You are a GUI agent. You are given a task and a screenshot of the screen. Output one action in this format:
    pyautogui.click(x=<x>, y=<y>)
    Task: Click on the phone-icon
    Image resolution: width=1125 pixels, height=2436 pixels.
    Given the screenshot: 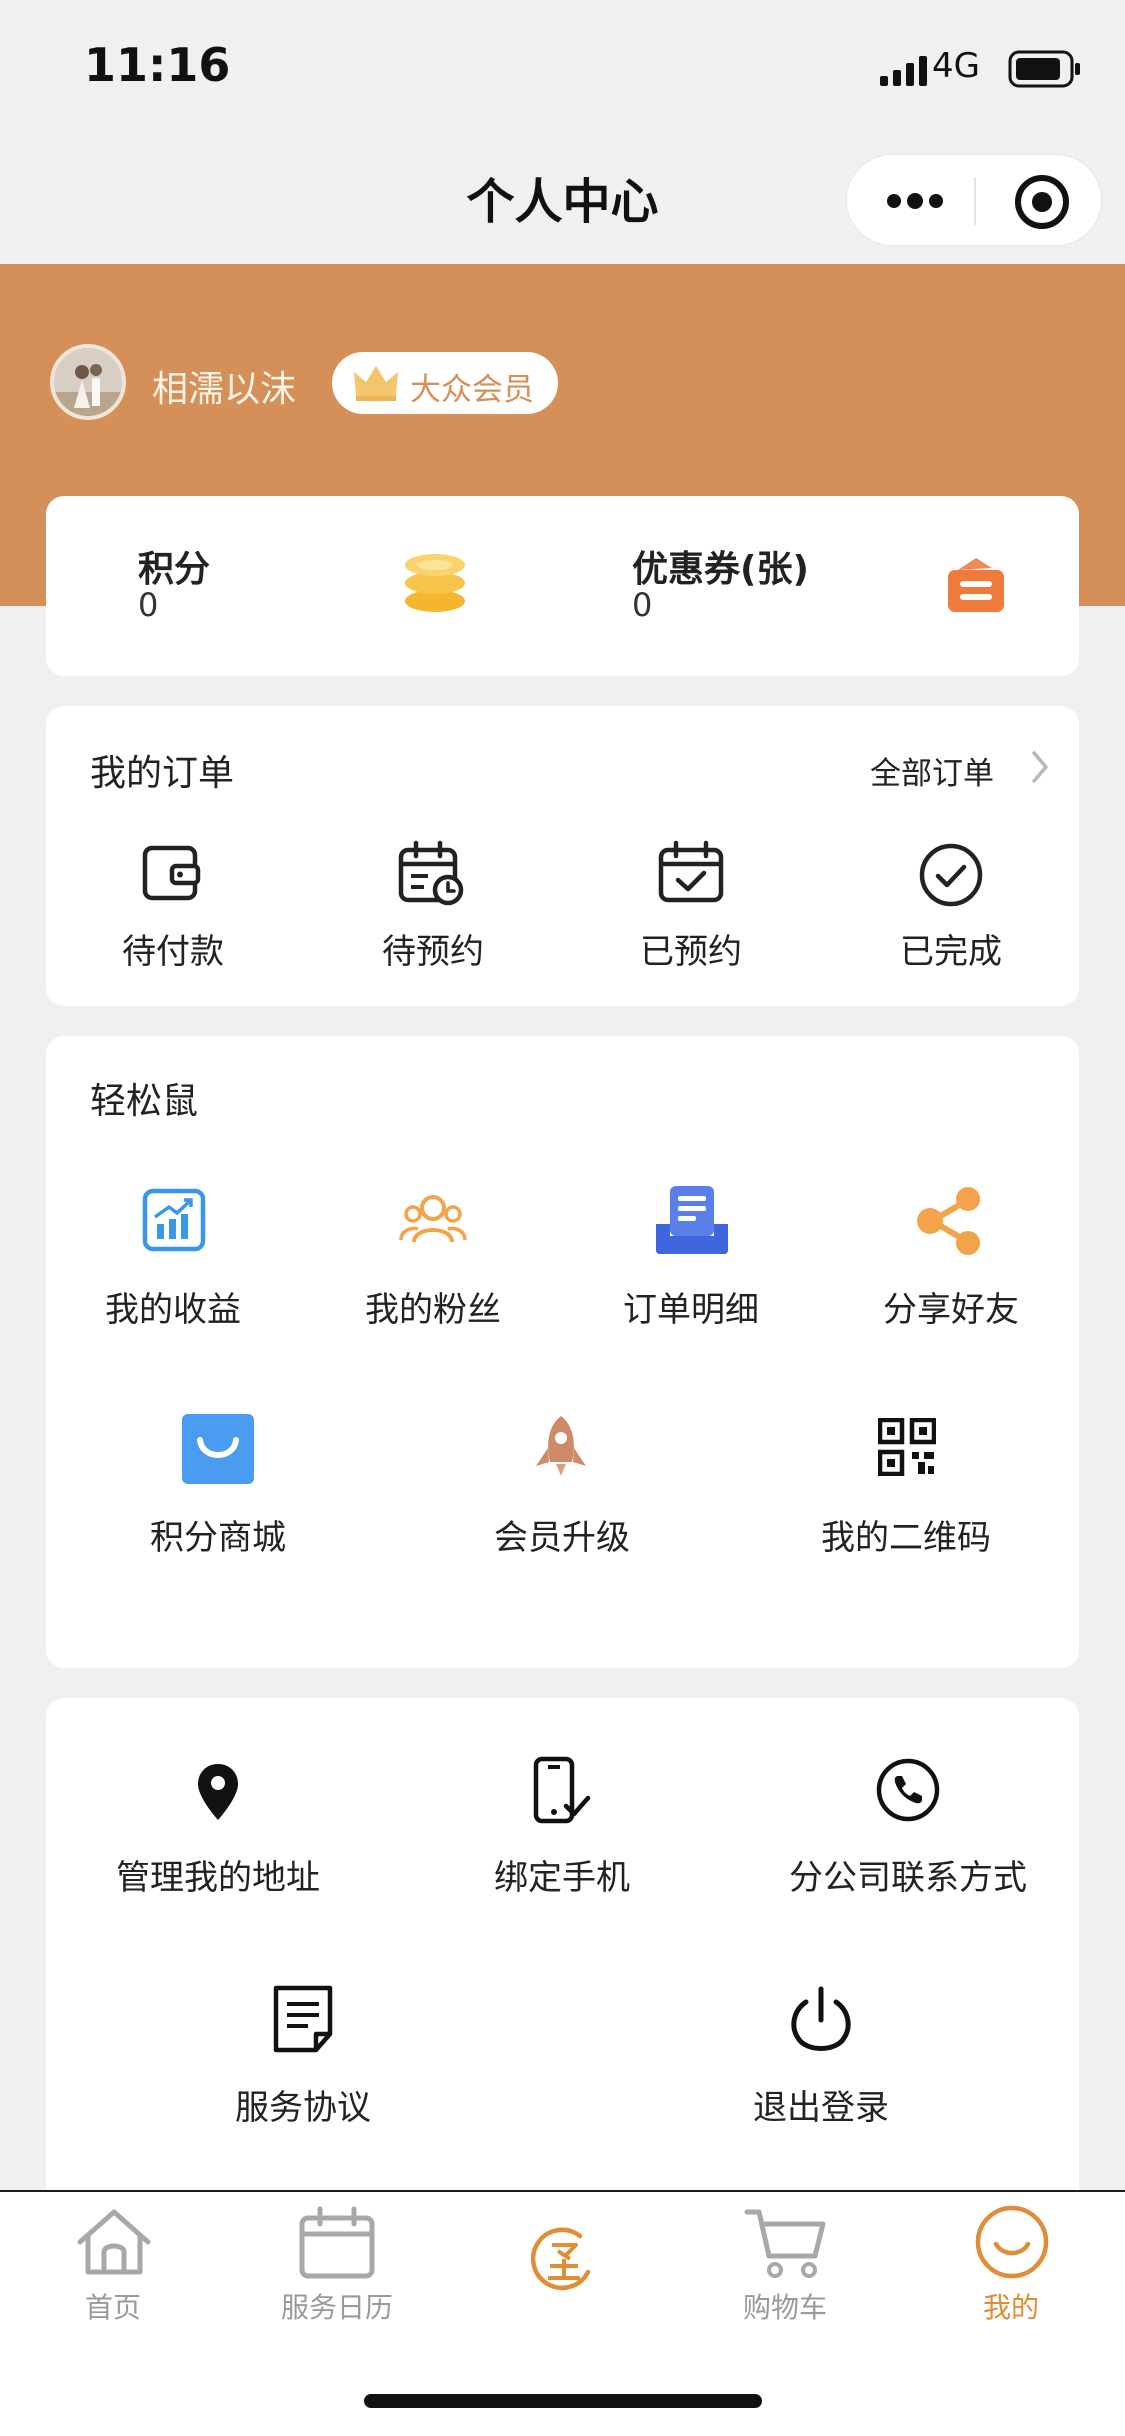 What is the action you would take?
    pyautogui.click(x=562, y=1790)
    